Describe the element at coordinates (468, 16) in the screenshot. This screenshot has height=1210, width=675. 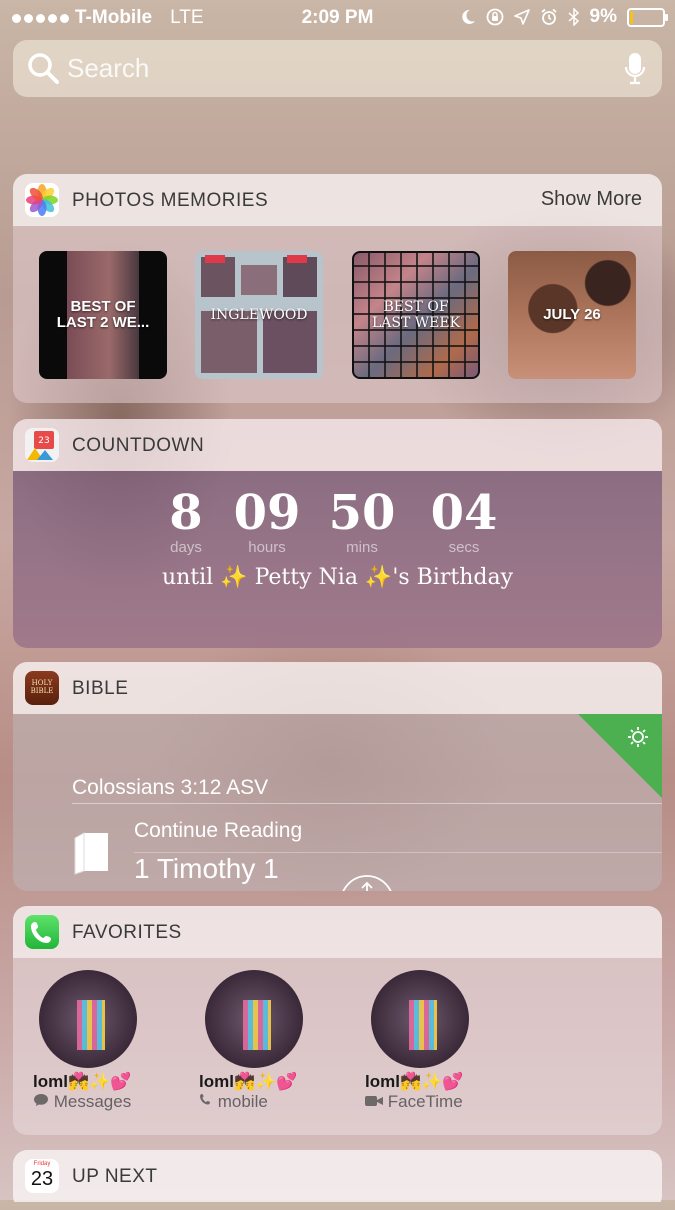
I see `moon-icon` at that location.